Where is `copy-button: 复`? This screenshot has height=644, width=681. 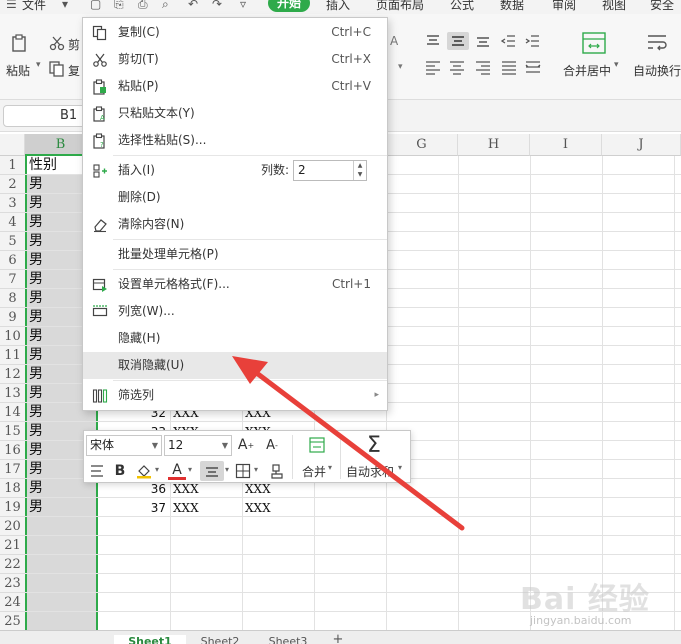 copy-button: 复 is located at coordinates (74, 70).